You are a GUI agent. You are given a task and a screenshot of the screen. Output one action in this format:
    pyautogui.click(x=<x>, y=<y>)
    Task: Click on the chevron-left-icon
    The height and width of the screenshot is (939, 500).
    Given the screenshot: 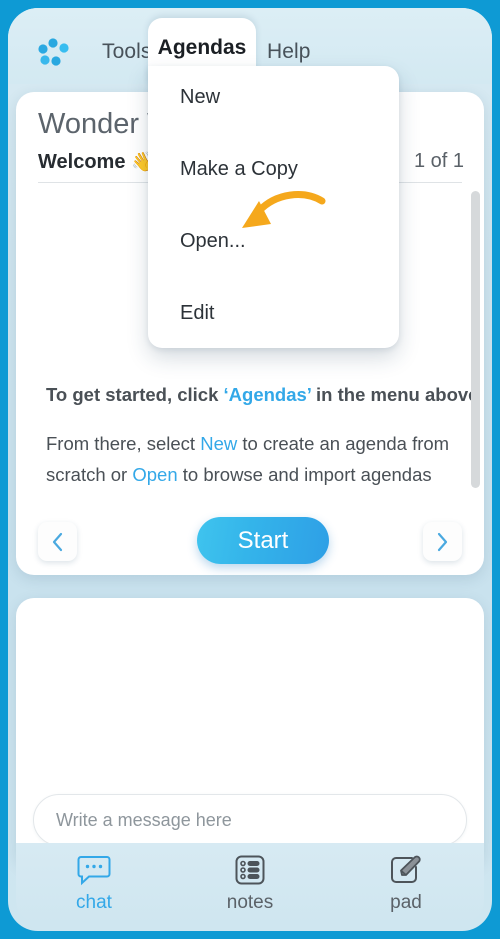 What is the action you would take?
    pyautogui.click(x=57, y=541)
    